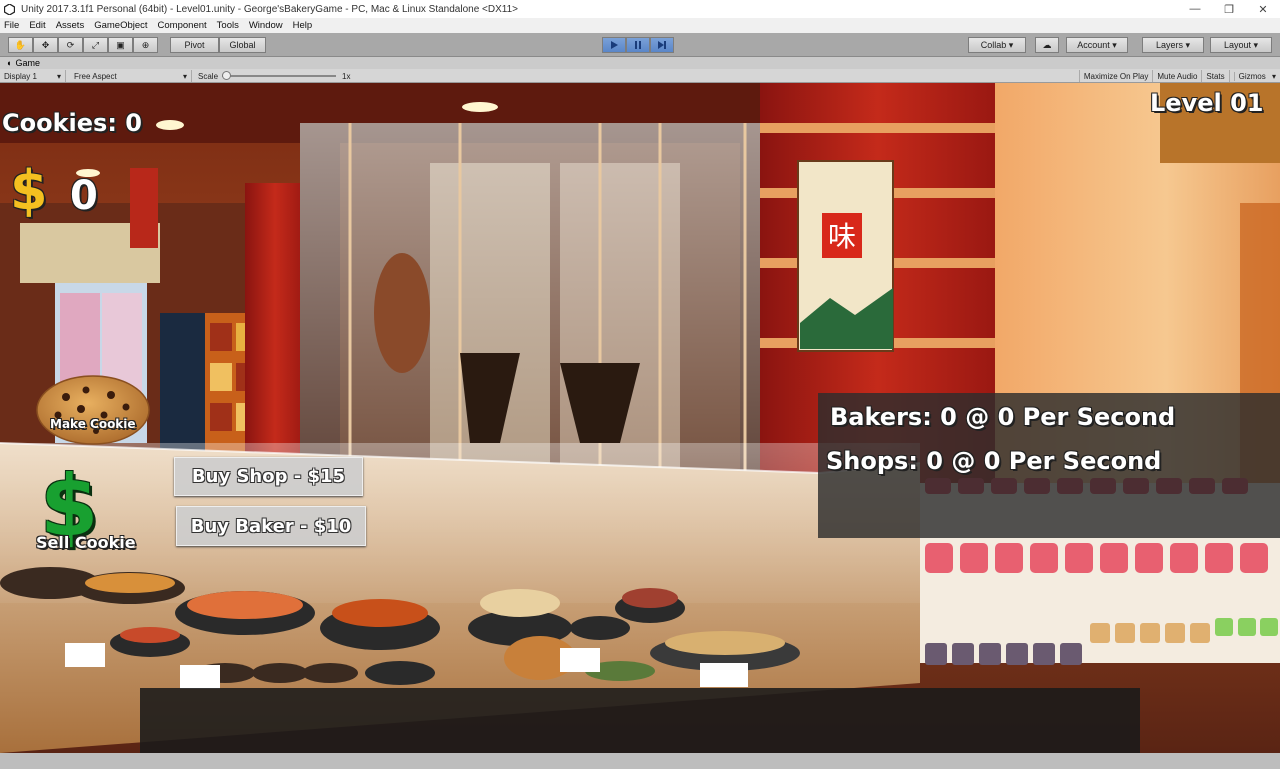  What do you see at coordinates (1093, 45) in the screenshot?
I see `account-label: Account` at bounding box center [1093, 45].